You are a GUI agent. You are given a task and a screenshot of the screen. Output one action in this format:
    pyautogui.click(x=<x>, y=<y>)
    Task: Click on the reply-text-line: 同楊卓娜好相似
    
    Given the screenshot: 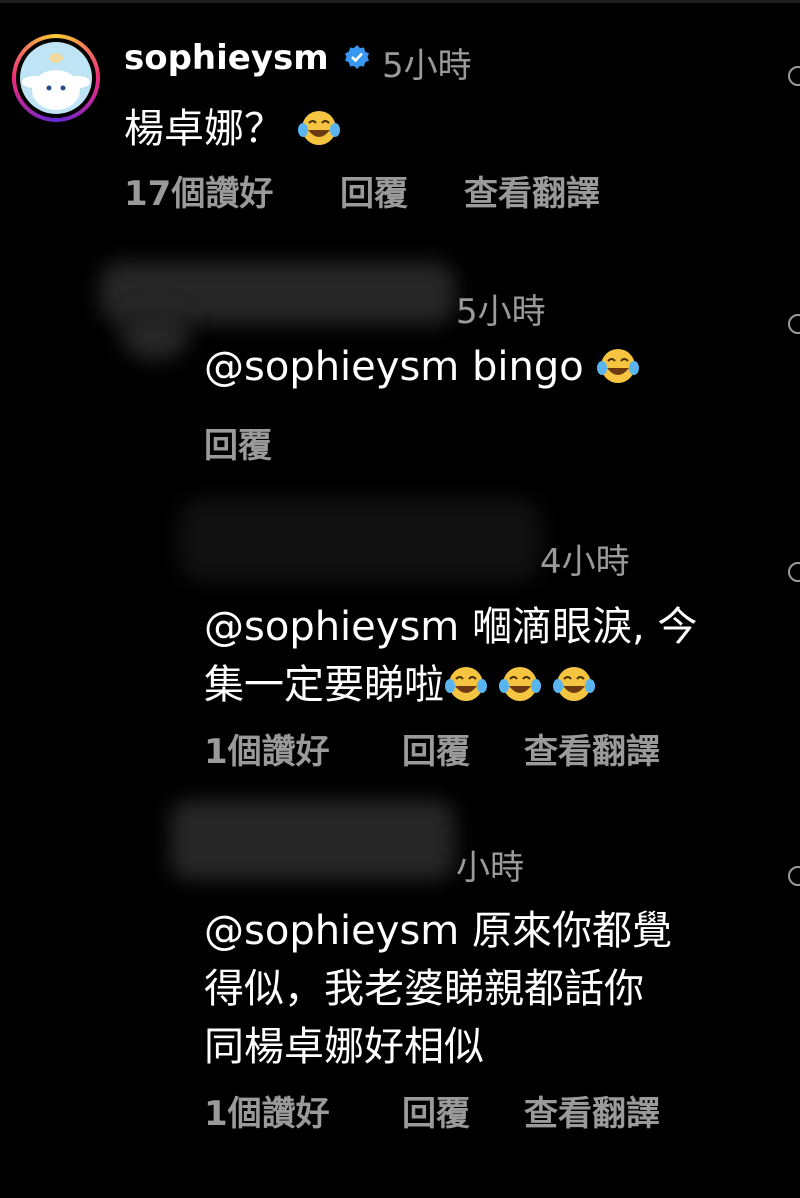 What is the action you would take?
    pyautogui.click(x=344, y=1047)
    